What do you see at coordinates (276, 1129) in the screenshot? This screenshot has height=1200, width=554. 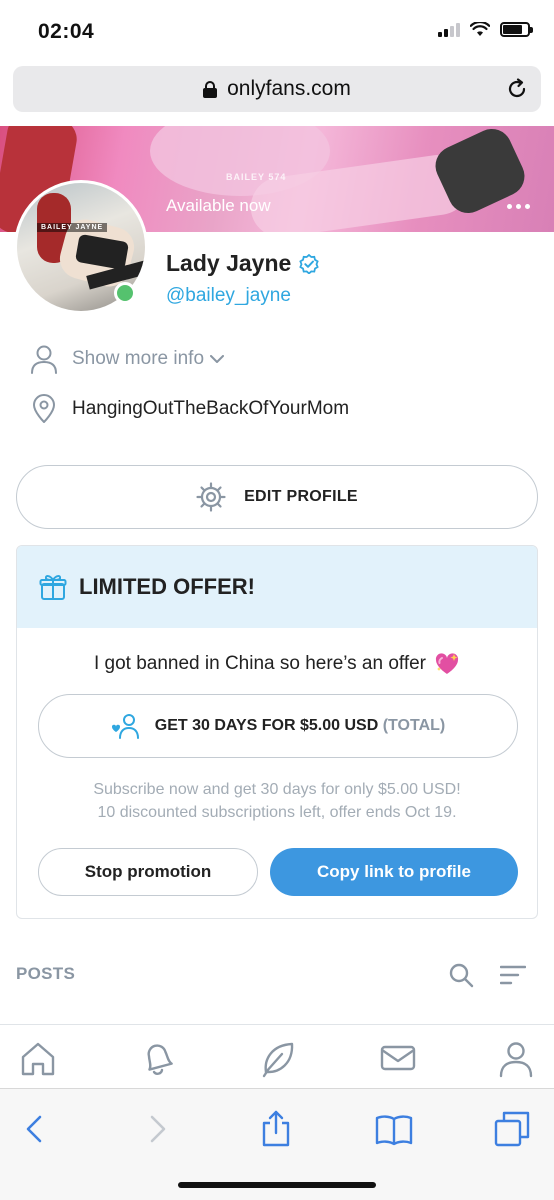 I see `share-icon` at bounding box center [276, 1129].